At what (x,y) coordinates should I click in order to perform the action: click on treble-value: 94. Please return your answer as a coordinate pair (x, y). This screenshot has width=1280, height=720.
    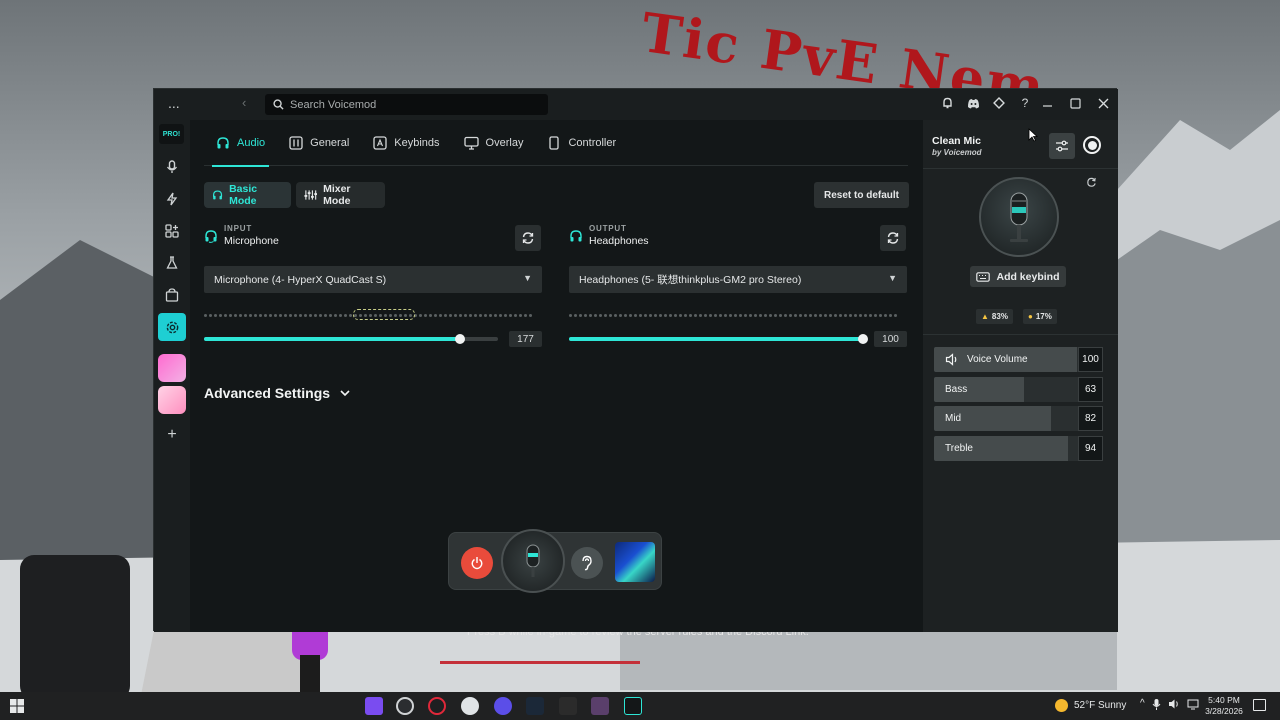
    Looking at the image, I should click on (1090, 448).